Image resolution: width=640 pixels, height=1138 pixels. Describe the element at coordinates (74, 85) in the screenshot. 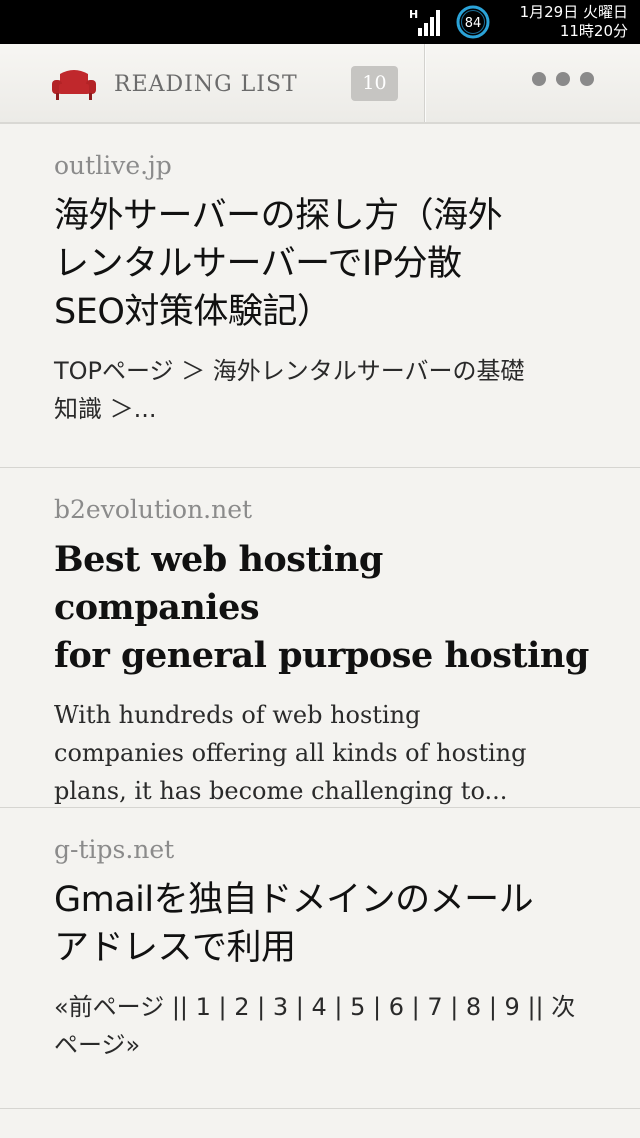

I see `armchair-icon` at that location.